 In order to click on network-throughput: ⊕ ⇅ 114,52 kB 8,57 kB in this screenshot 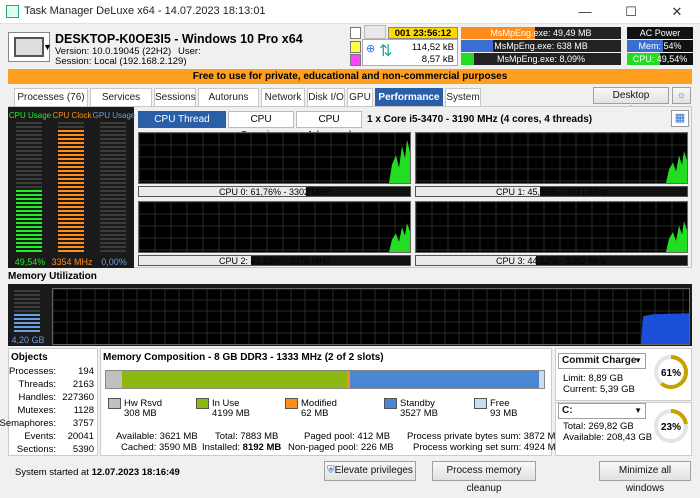, I will do `click(410, 52)`.